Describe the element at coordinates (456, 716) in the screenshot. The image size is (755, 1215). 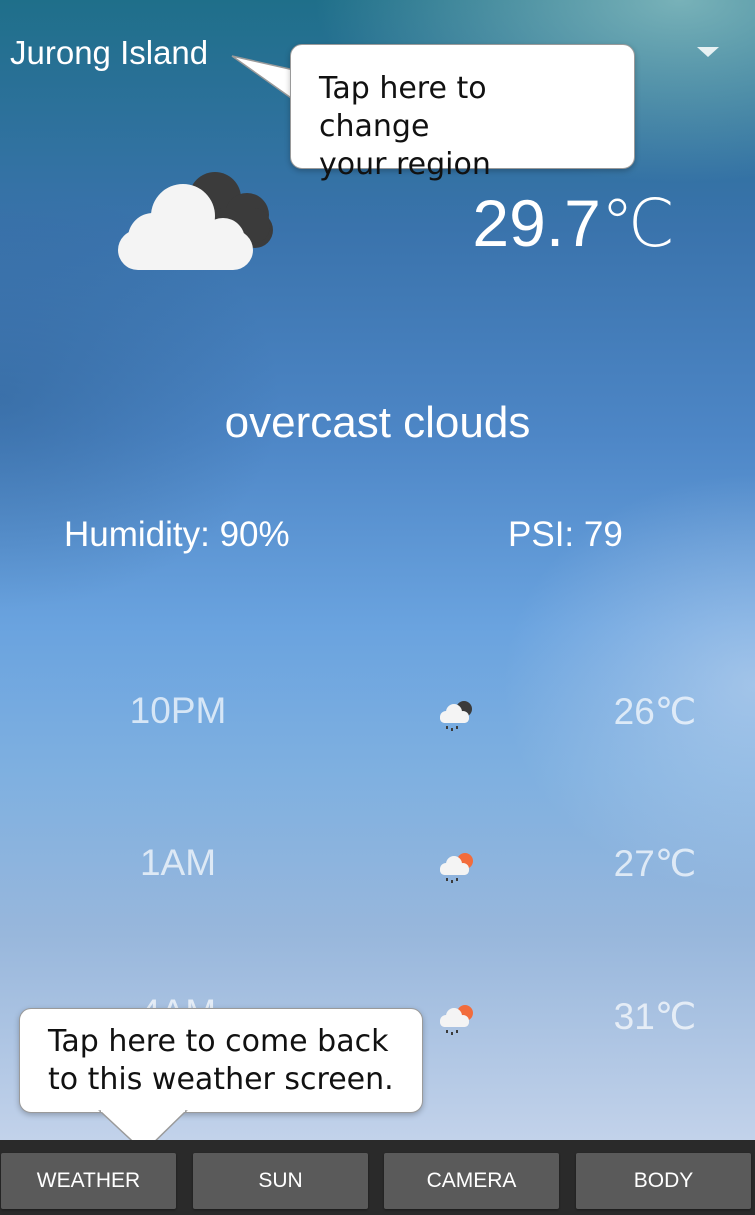
I see `night-rain-cloud-icon` at that location.